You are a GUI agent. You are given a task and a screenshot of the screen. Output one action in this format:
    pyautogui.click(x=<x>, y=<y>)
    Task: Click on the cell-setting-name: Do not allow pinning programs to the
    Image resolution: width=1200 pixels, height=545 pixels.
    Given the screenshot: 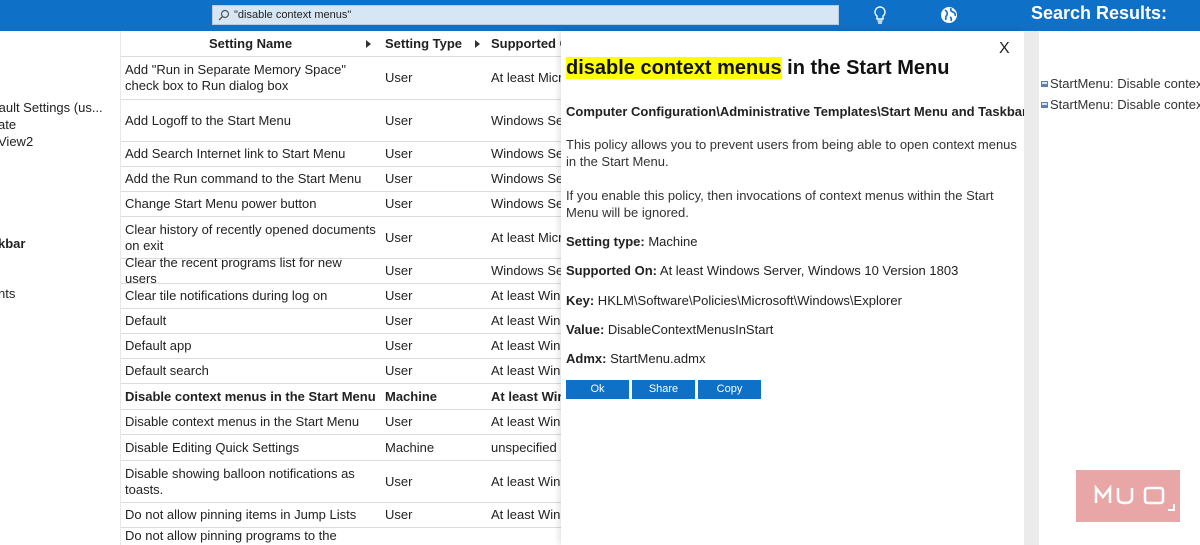 What is the action you would take?
    pyautogui.click(x=231, y=535)
    